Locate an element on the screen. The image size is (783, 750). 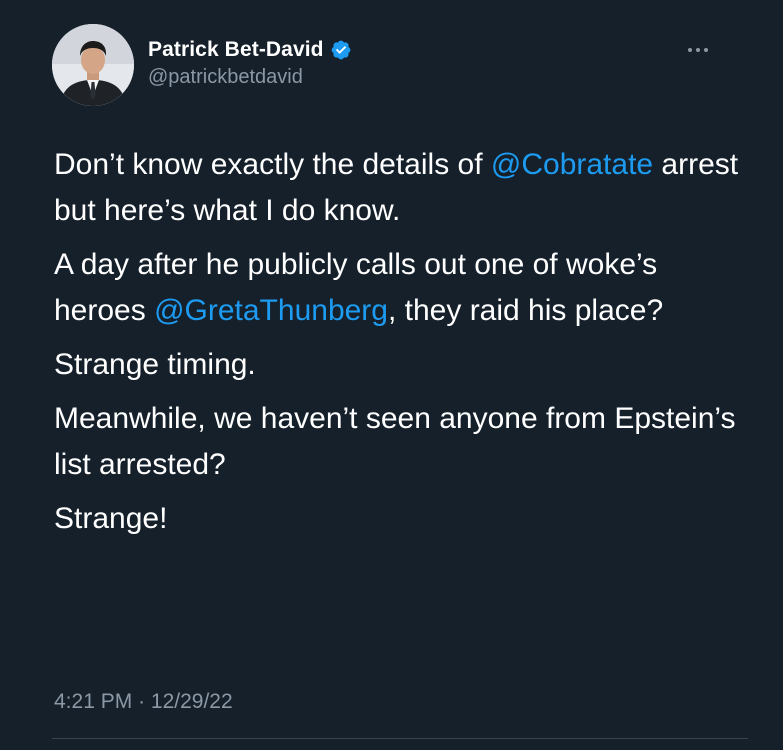
mention-link-gretathunberg: @GretaThunberg is located at coordinates (271, 310).